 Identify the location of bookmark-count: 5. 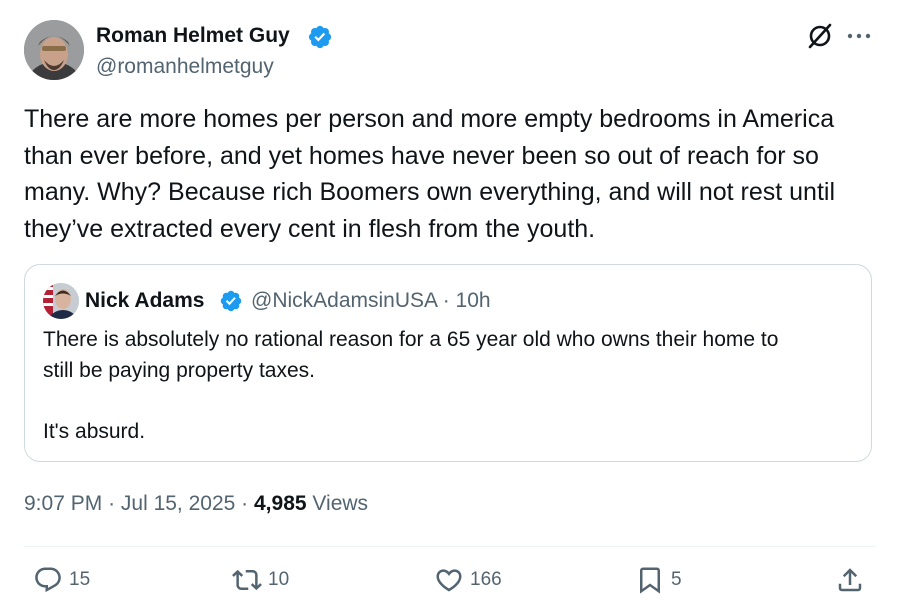
(676, 579).